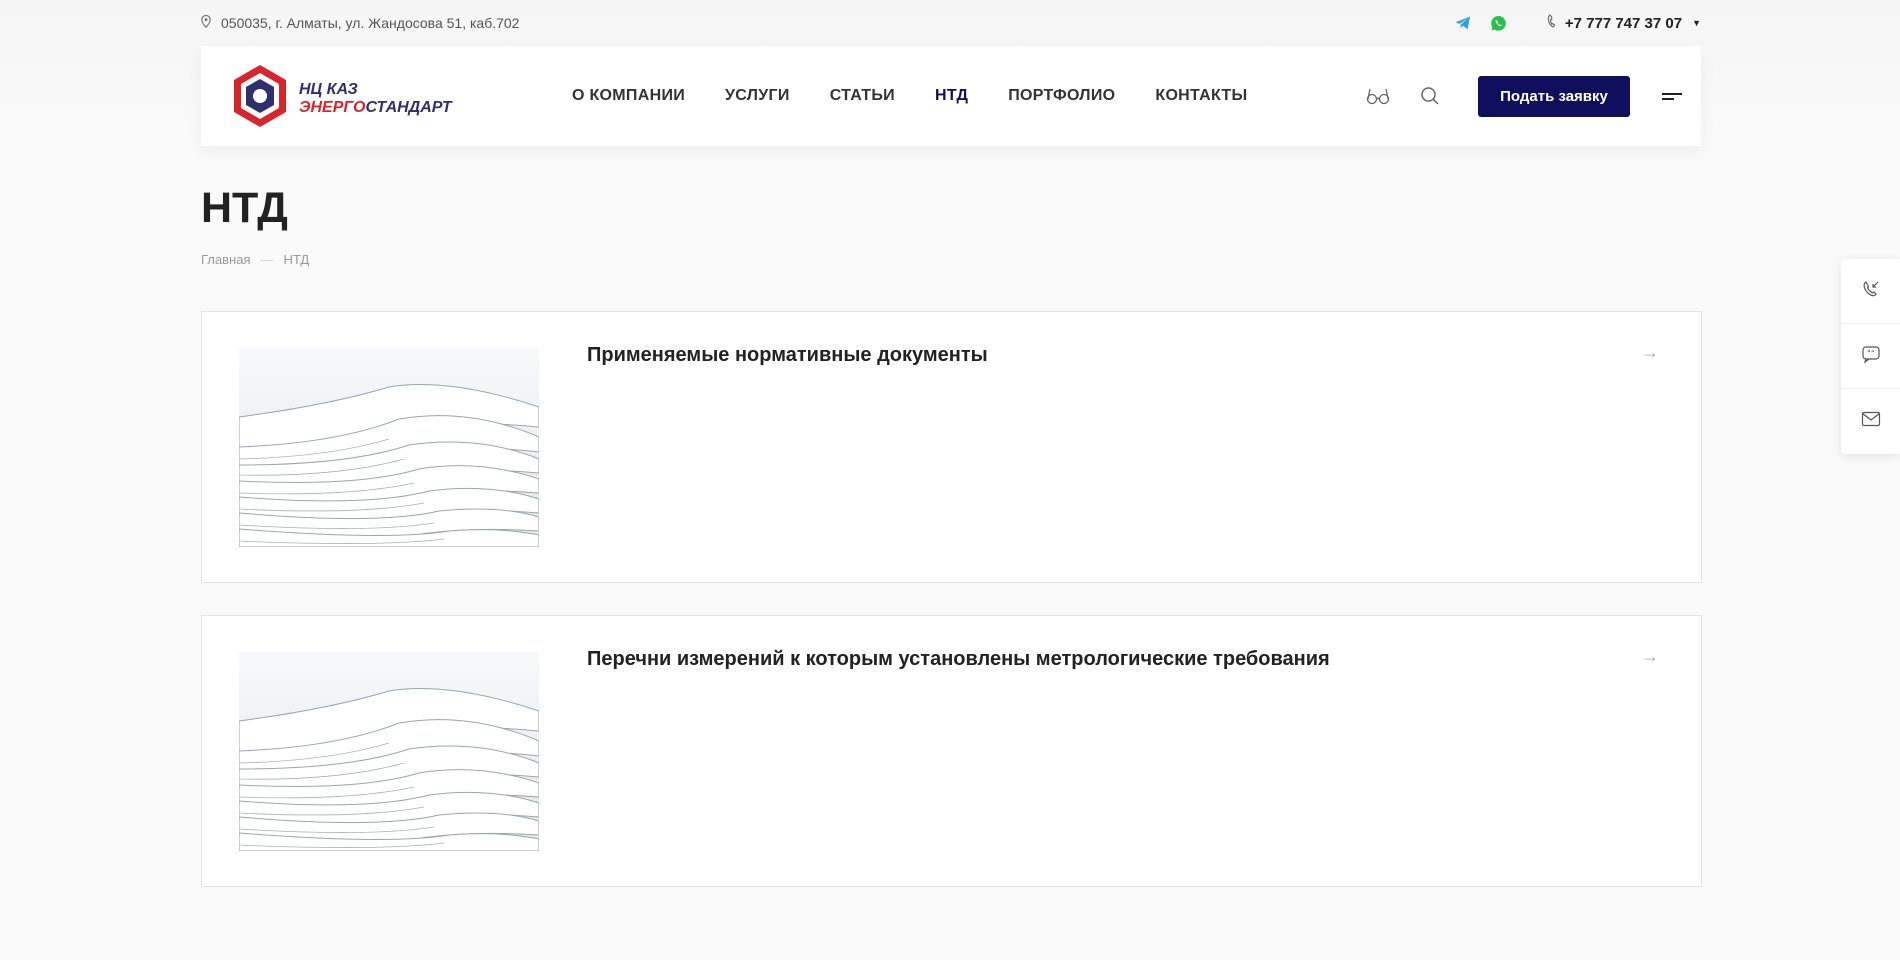 This screenshot has height=960, width=1900. Describe the element at coordinates (255, 259) in the screenshot. I see `breadcrumb: Главная — НТД` at that location.